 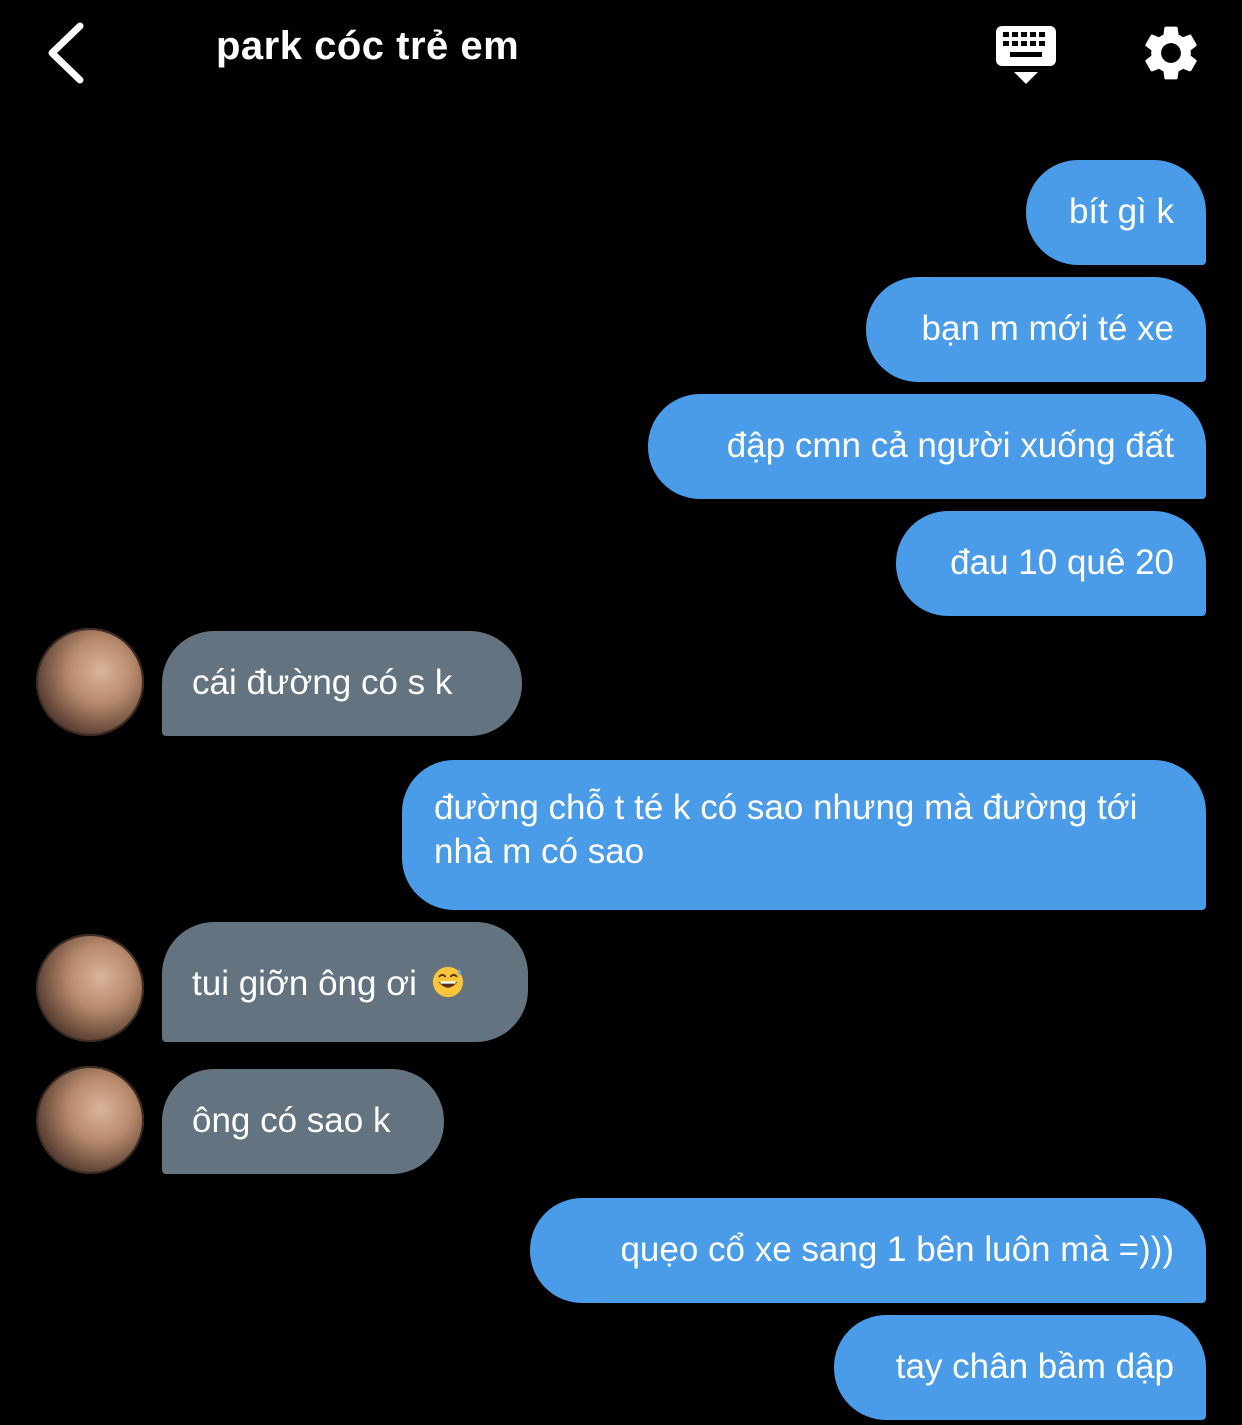 What do you see at coordinates (368, 46) in the screenshot?
I see `conversation-title: park cóc trẻ em` at bounding box center [368, 46].